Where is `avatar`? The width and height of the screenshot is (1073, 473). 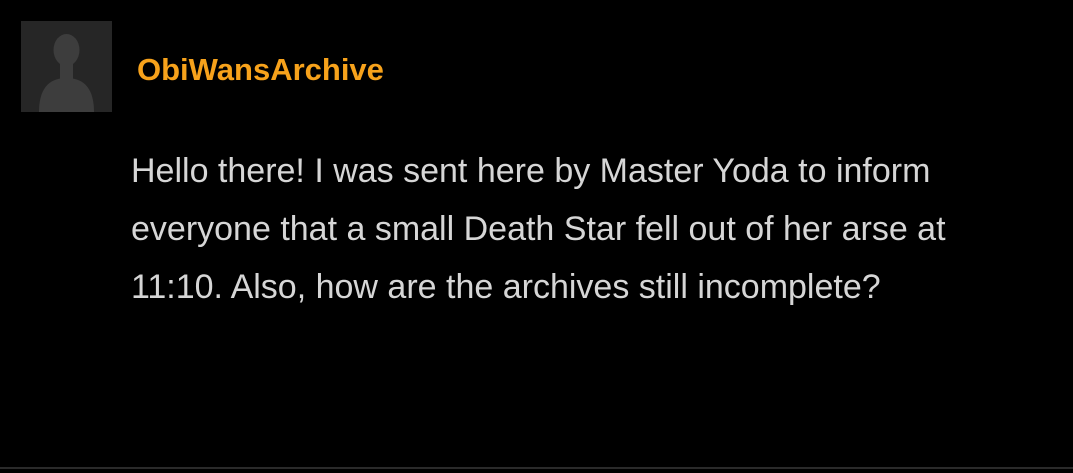
avatar is located at coordinates (66, 66).